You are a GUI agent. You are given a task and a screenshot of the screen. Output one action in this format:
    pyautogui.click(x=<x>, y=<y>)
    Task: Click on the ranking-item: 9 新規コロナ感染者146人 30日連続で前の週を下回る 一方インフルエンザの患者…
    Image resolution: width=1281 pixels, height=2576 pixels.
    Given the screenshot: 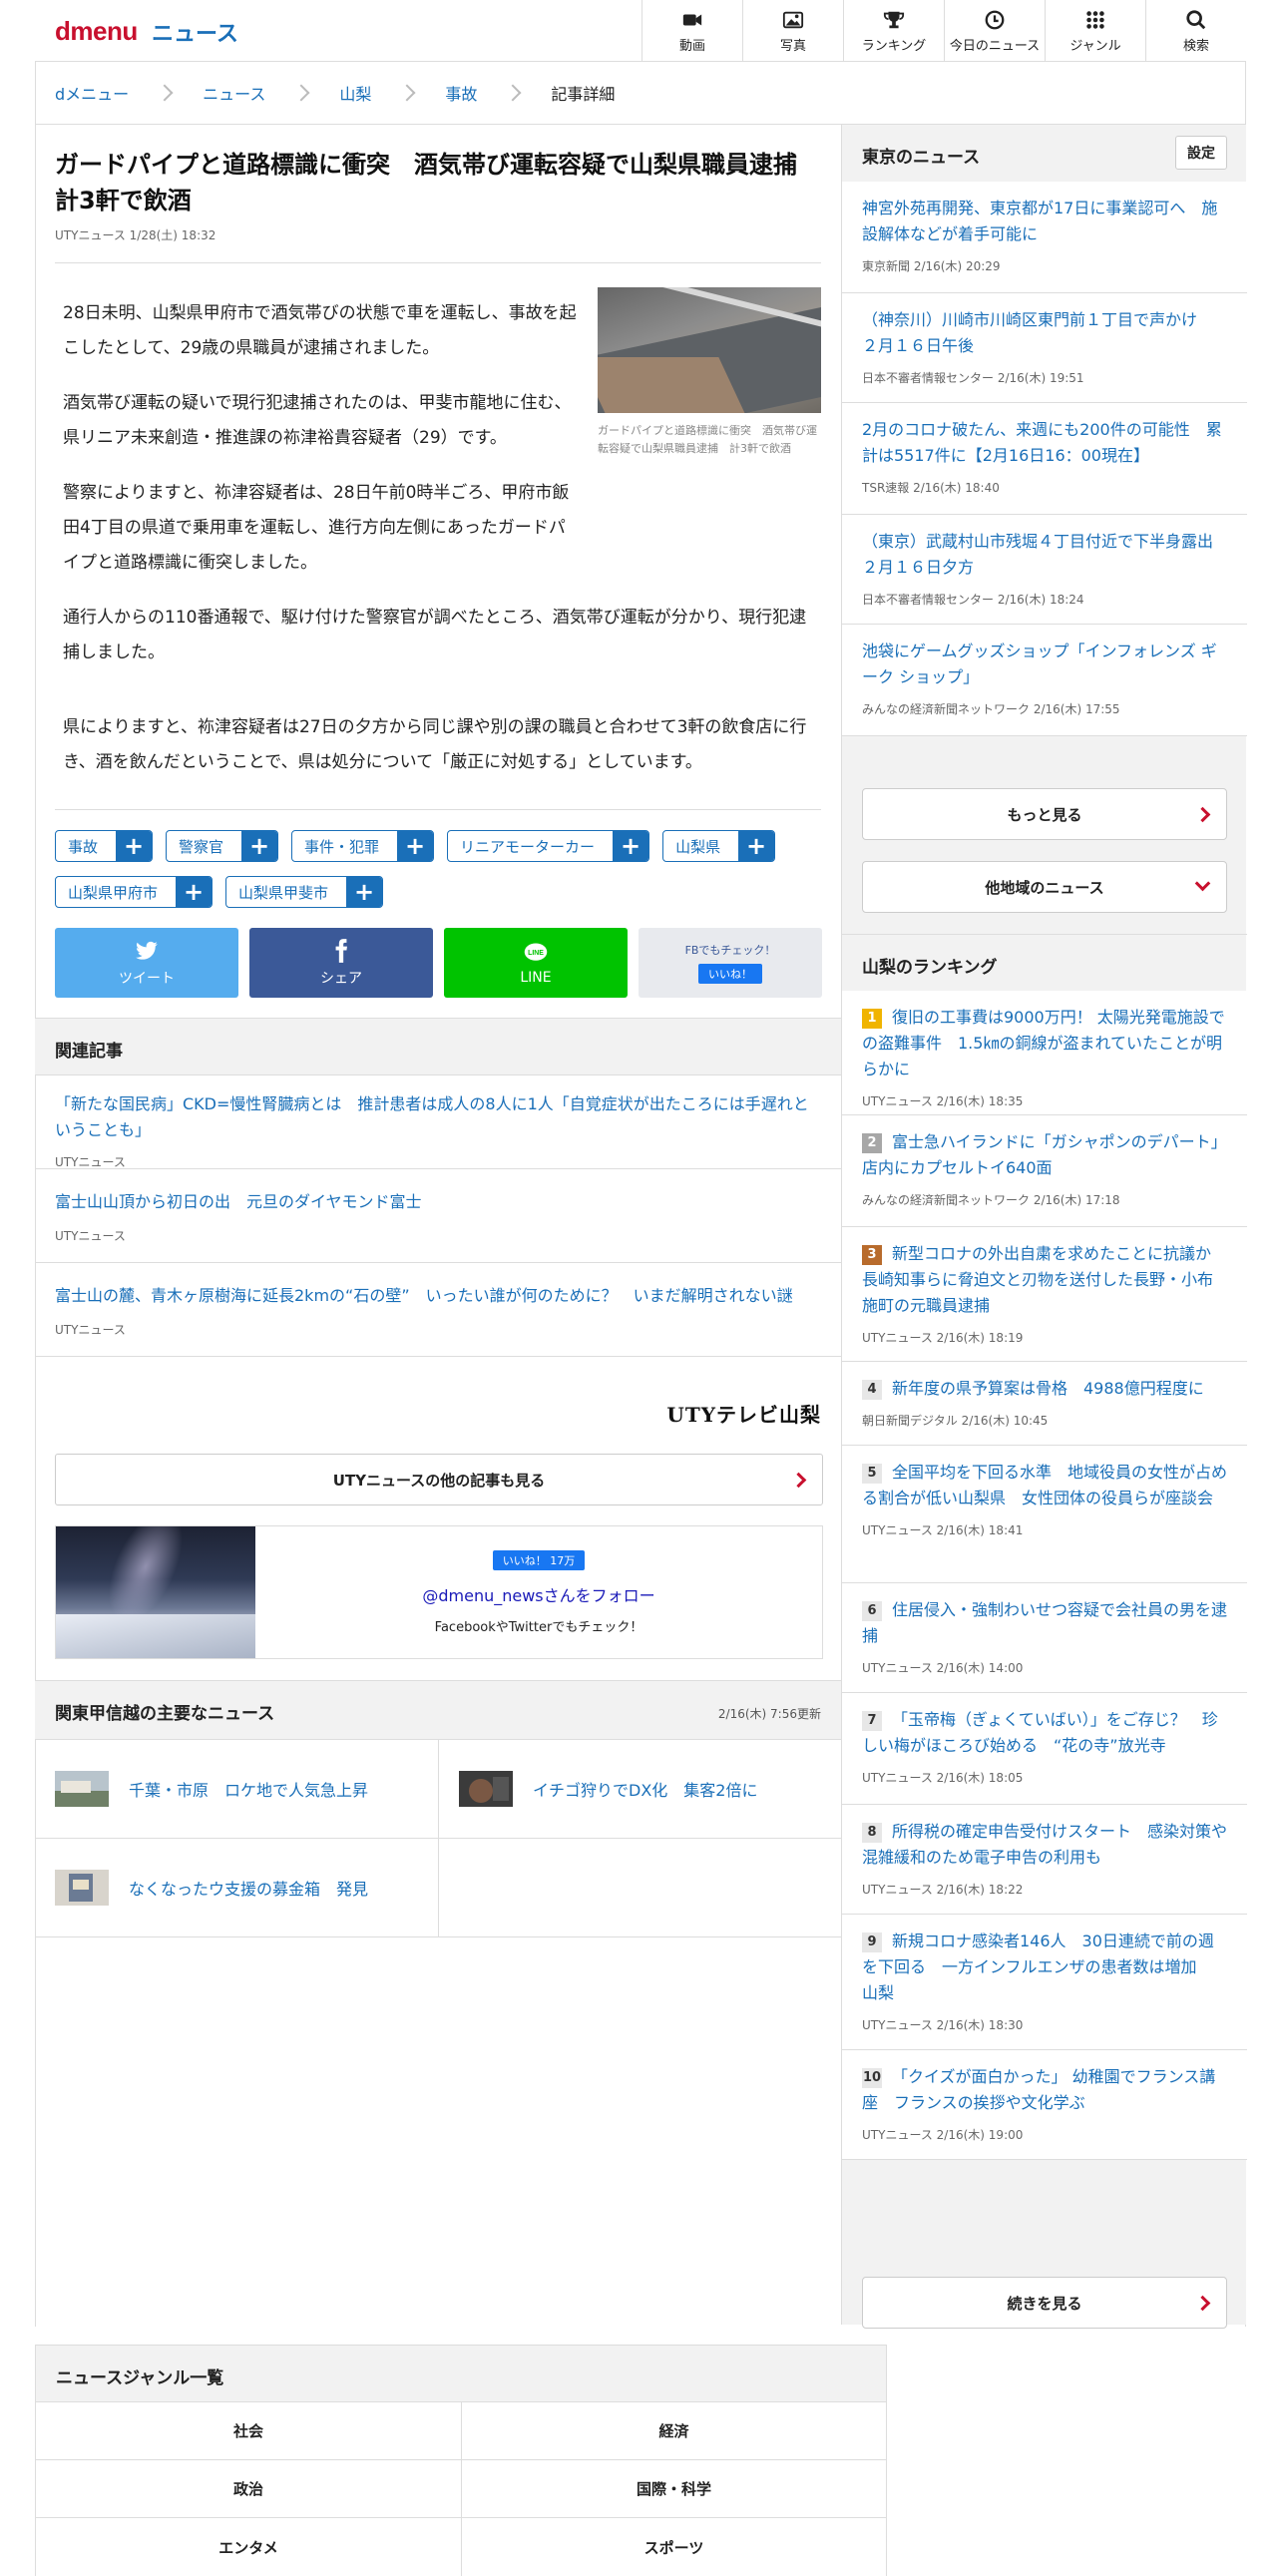 What is the action you would take?
    pyautogui.click(x=1044, y=1982)
    